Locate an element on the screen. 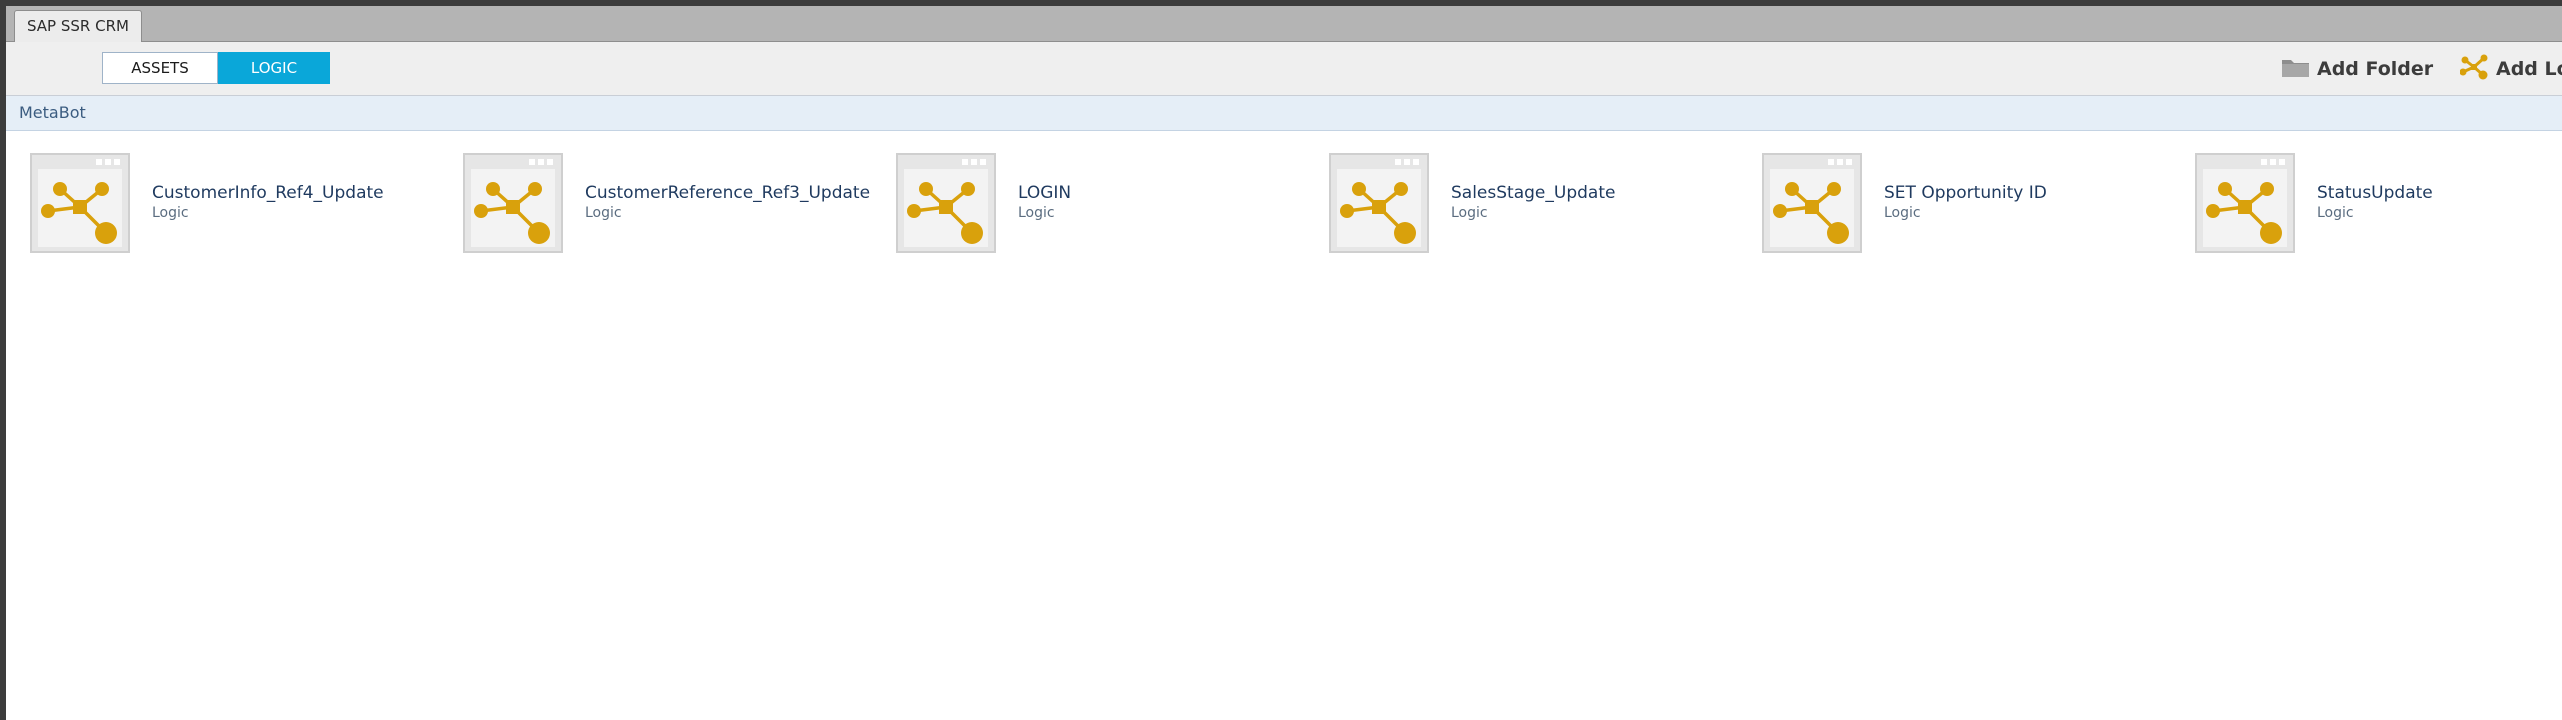  logic-item-name: SalesStage_Update is located at coordinates (1533, 193).